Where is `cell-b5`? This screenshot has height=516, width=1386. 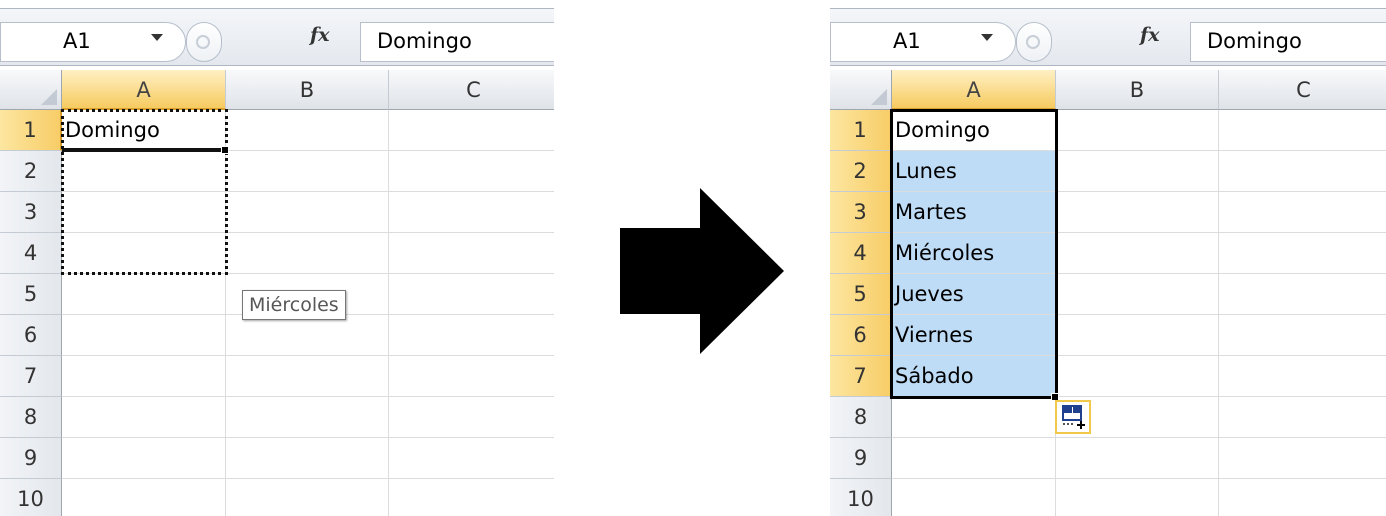 cell-b5 is located at coordinates (1137, 294).